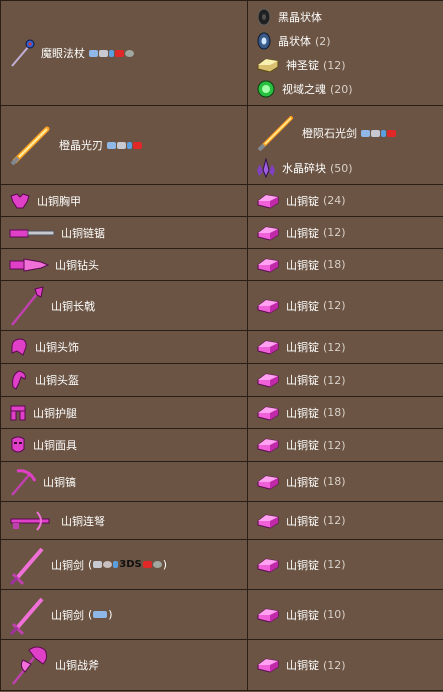 The image size is (443, 692). What do you see at coordinates (24, 482) in the screenshot?
I see `orichalcum-pickaxe-icon` at bounding box center [24, 482].